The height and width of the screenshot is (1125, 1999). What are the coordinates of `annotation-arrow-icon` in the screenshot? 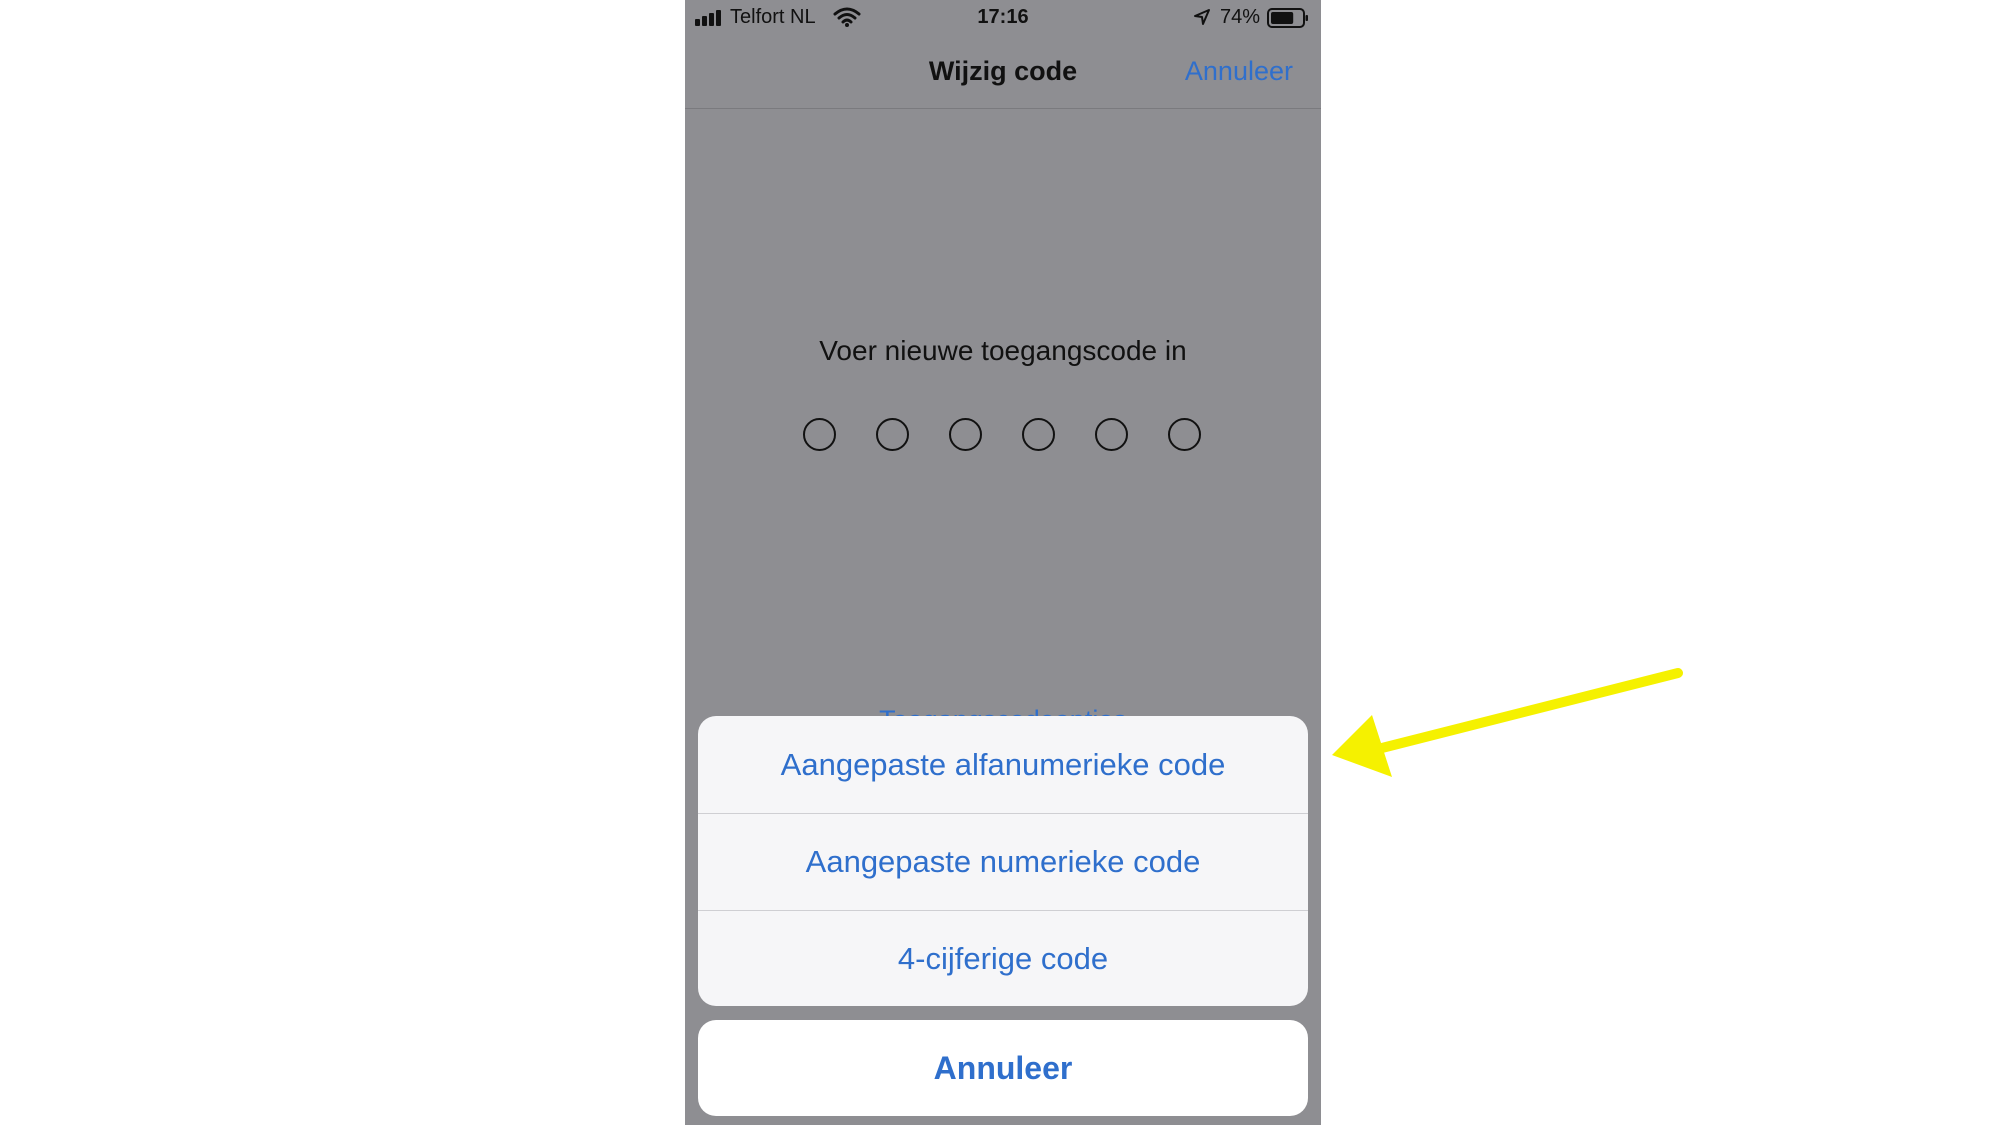 It's located at (1510, 719).